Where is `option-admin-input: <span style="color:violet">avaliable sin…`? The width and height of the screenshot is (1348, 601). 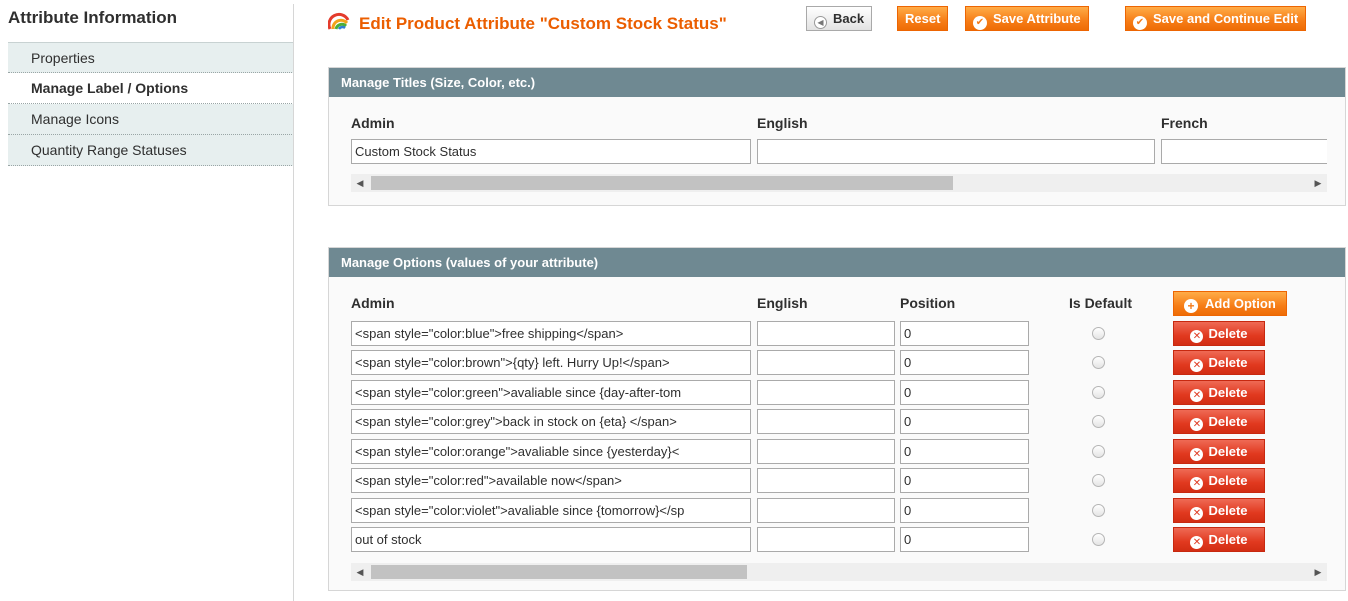
option-admin-input: <span style="color:violet">avaliable sin… is located at coordinates (551, 510).